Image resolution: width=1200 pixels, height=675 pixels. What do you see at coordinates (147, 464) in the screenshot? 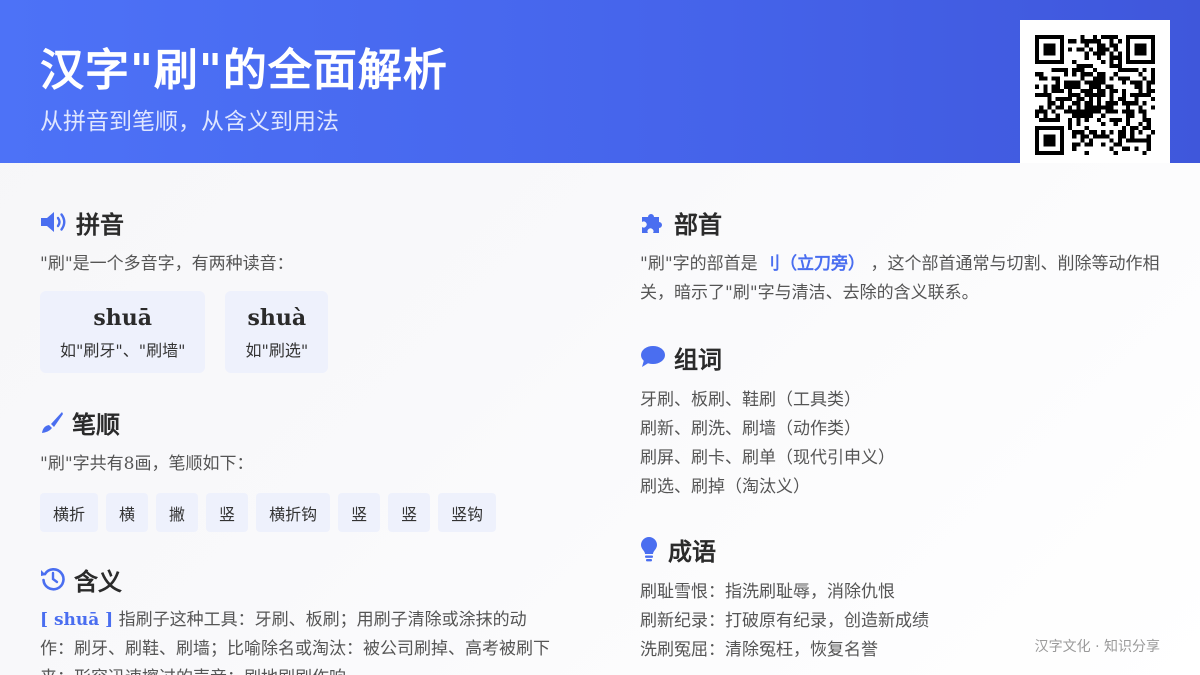
I see `strokes-intro: "刷"字共有8画，笔顺如下：` at bounding box center [147, 464].